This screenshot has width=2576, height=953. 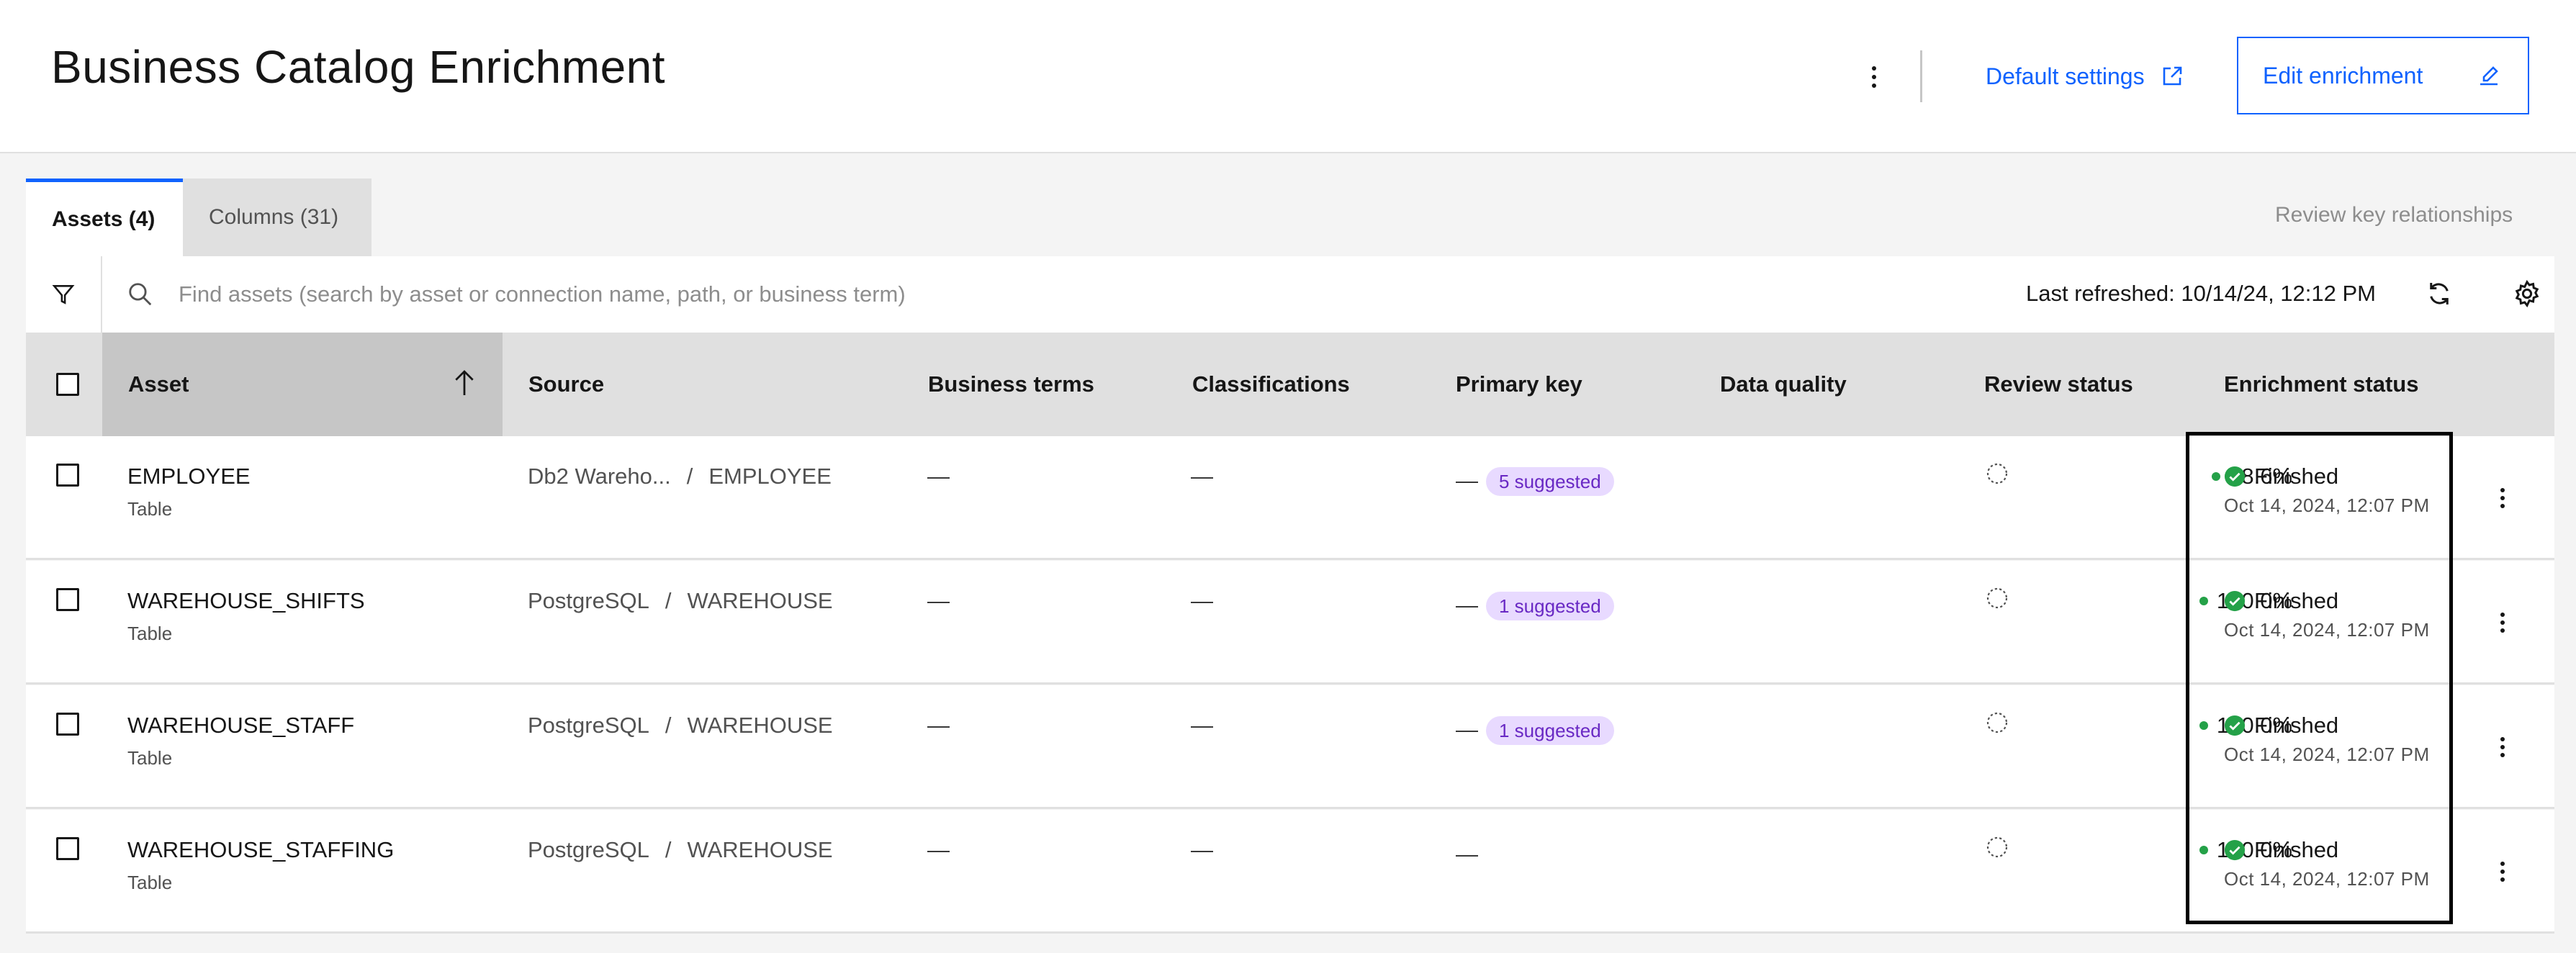 What do you see at coordinates (2172, 76) in the screenshot?
I see `launch-icon` at bounding box center [2172, 76].